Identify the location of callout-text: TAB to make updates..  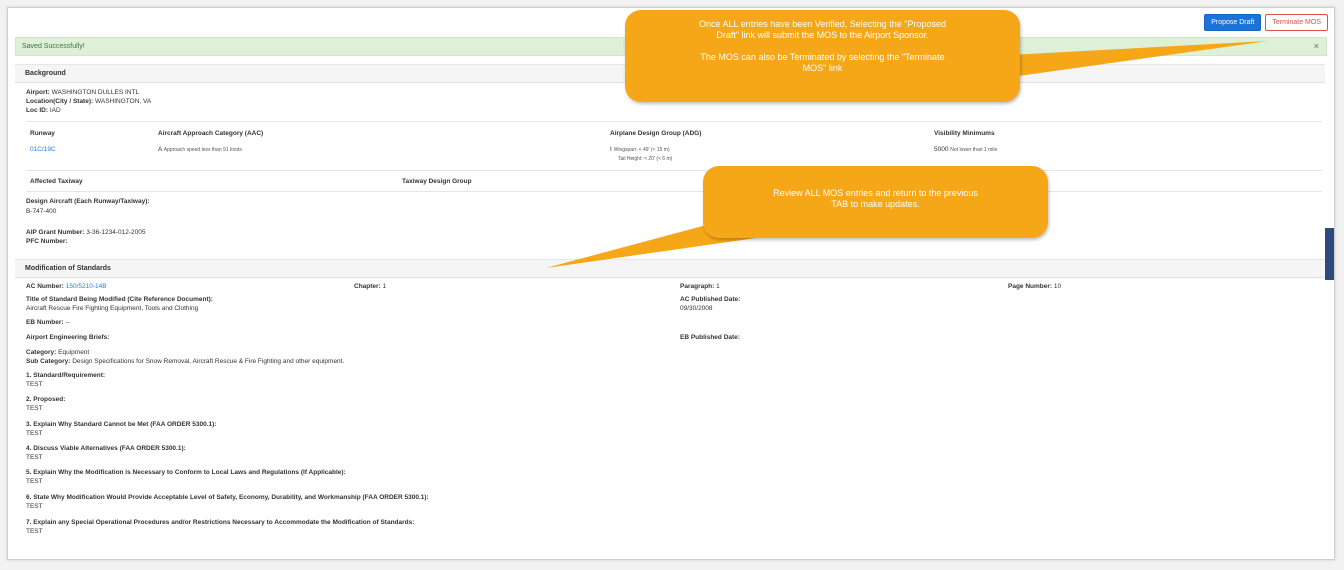
(875, 204).